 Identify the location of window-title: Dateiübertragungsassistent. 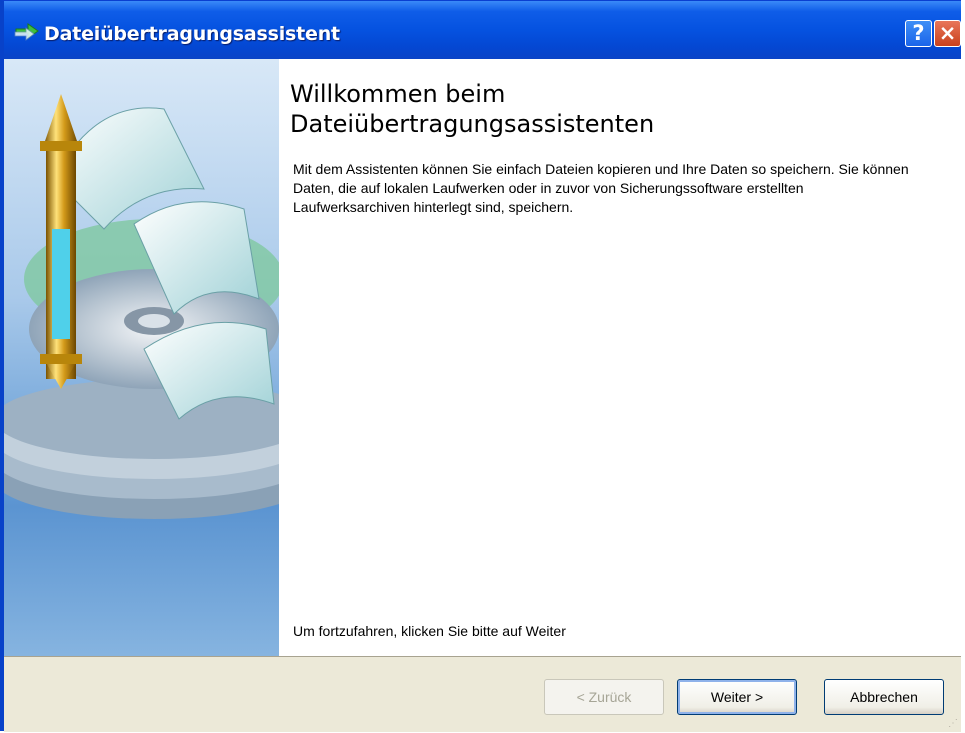
(192, 34).